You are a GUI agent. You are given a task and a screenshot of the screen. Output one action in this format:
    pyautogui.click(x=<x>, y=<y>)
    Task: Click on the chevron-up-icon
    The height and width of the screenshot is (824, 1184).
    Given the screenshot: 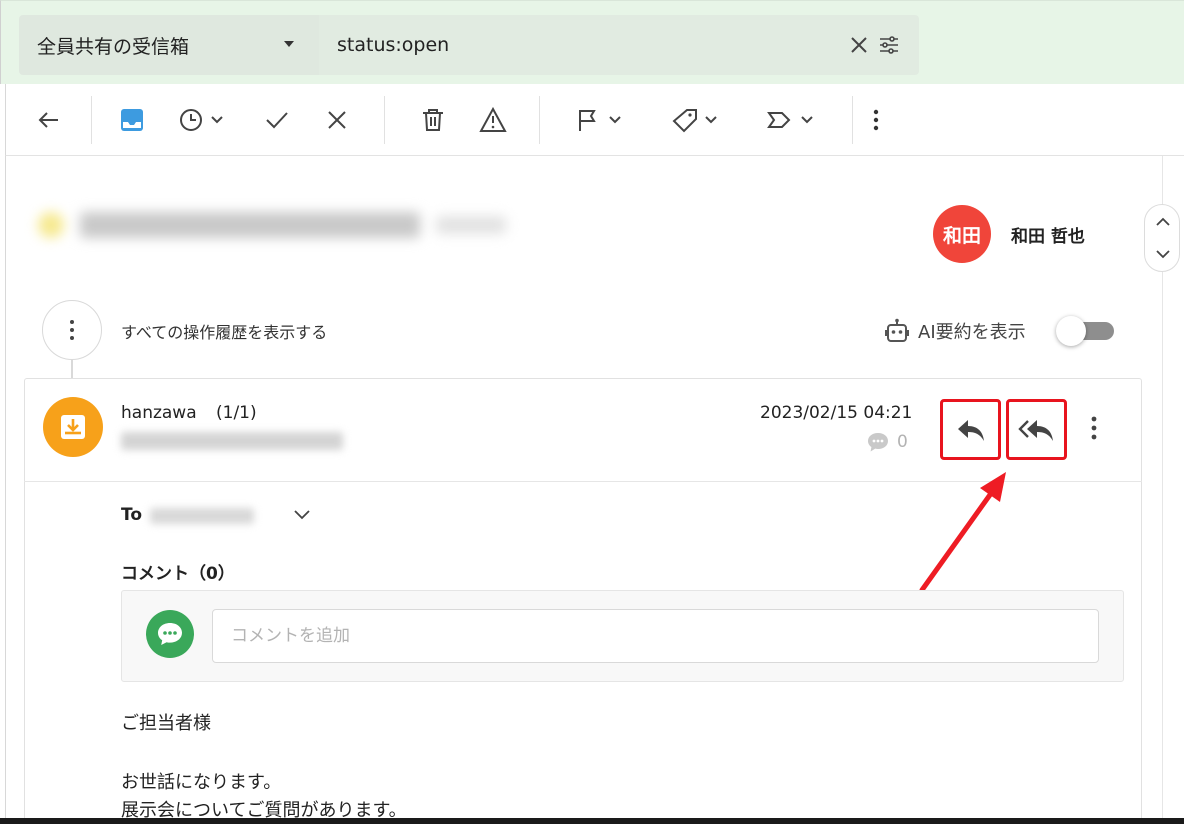 What is the action you would take?
    pyautogui.click(x=1163, y=222)
    